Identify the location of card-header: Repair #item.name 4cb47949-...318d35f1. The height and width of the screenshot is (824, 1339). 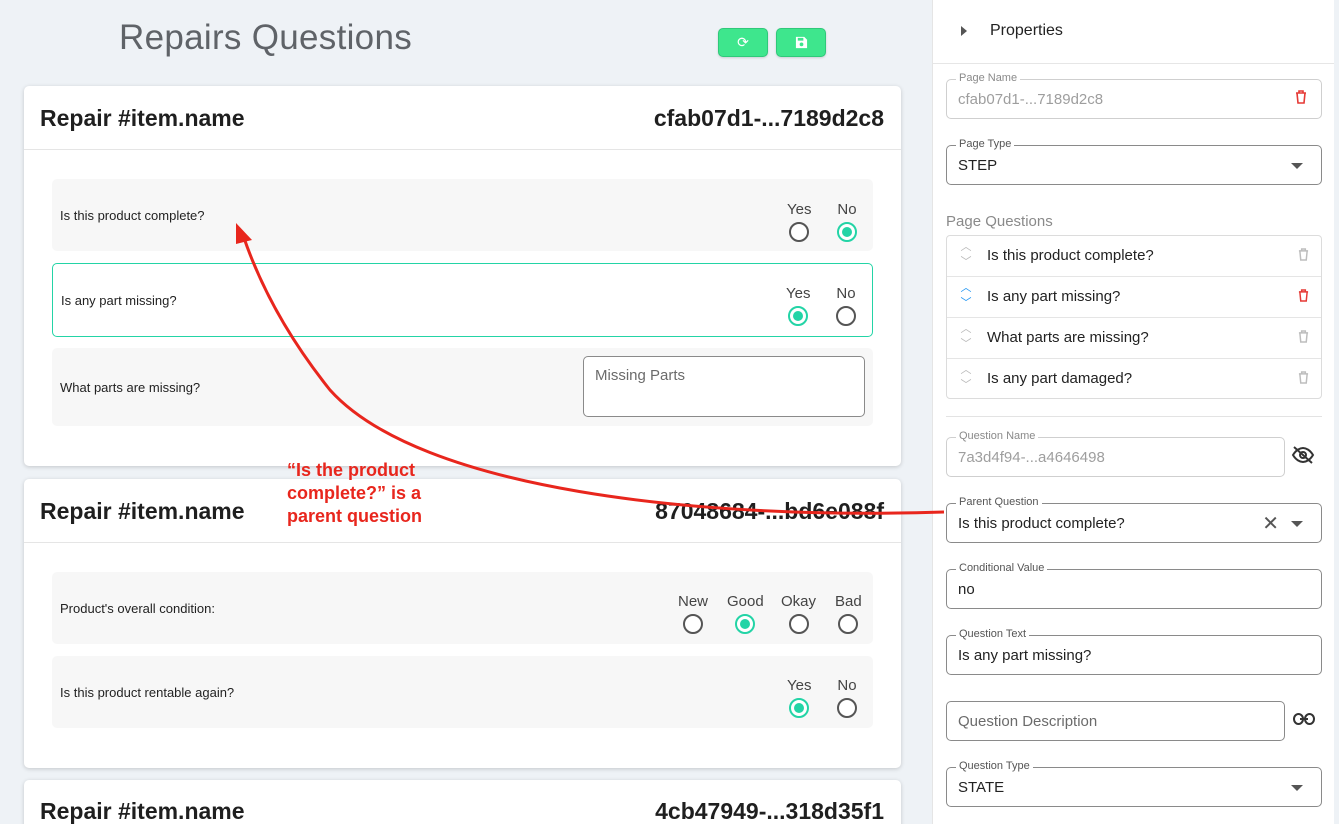
(462, 802).